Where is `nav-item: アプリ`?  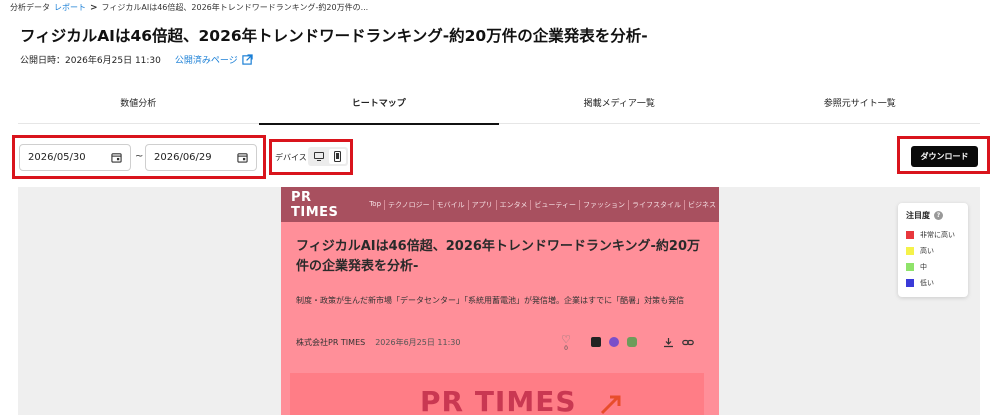 nav-item: アプリ is located at coordinates (481, 204).